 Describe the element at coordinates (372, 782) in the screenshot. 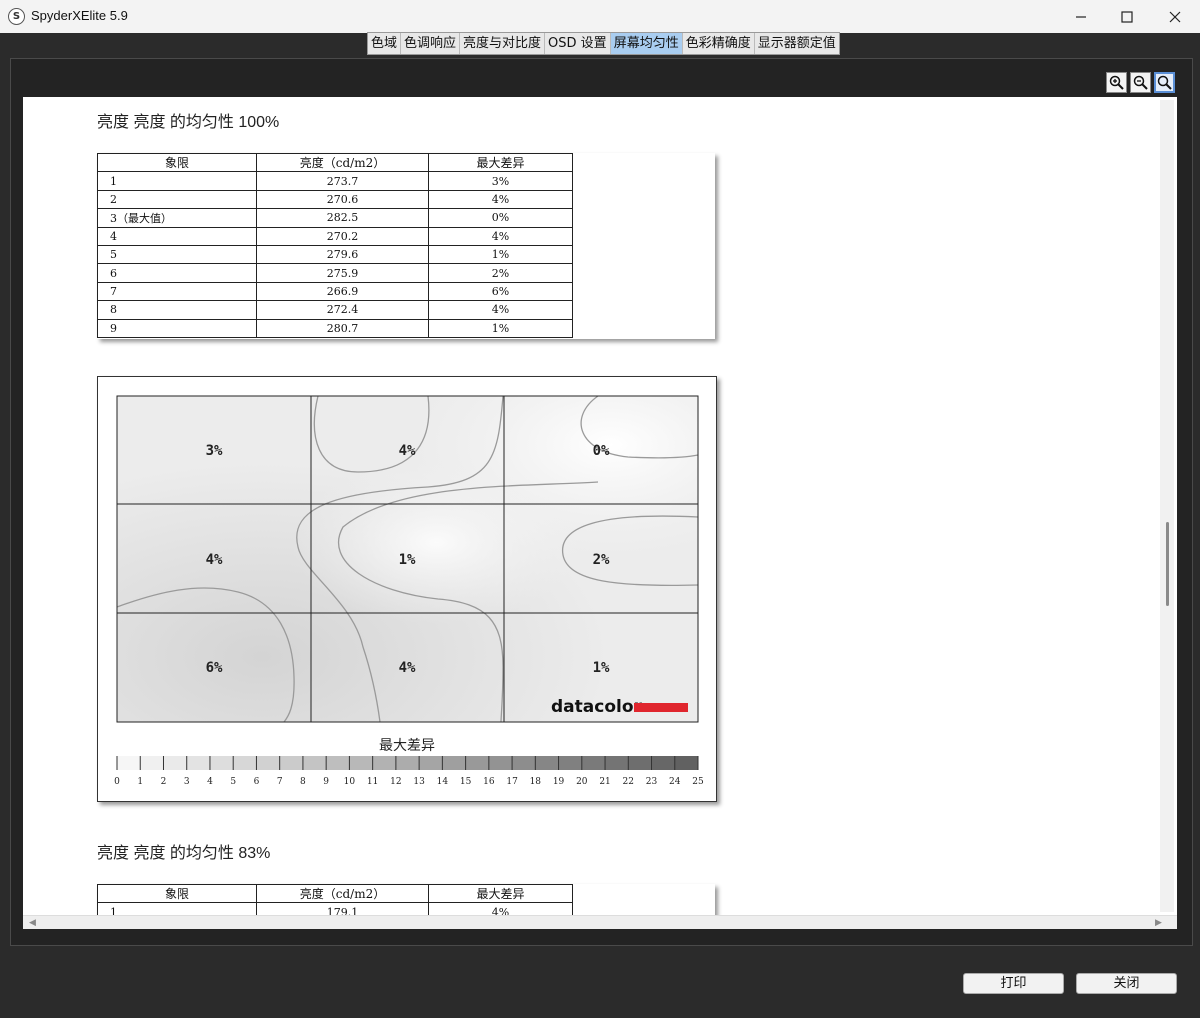

I see `scale-label: 11` at that location.